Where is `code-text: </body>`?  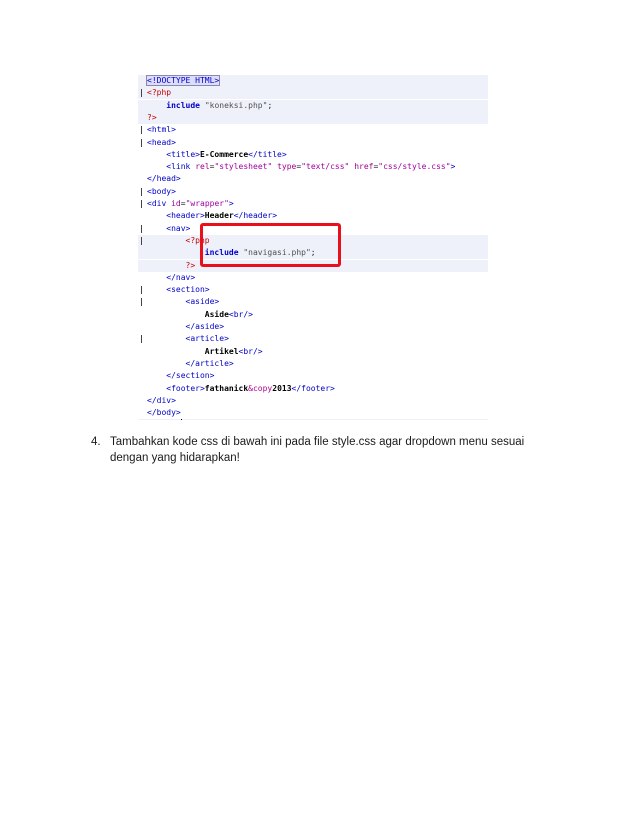 code-text: </body> is located at coordinates (164, 413).